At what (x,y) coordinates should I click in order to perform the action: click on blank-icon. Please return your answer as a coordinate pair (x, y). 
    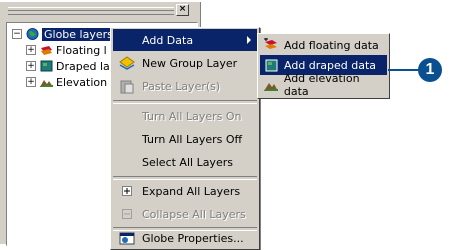
    Looking at the image, I should click on (127, 40).